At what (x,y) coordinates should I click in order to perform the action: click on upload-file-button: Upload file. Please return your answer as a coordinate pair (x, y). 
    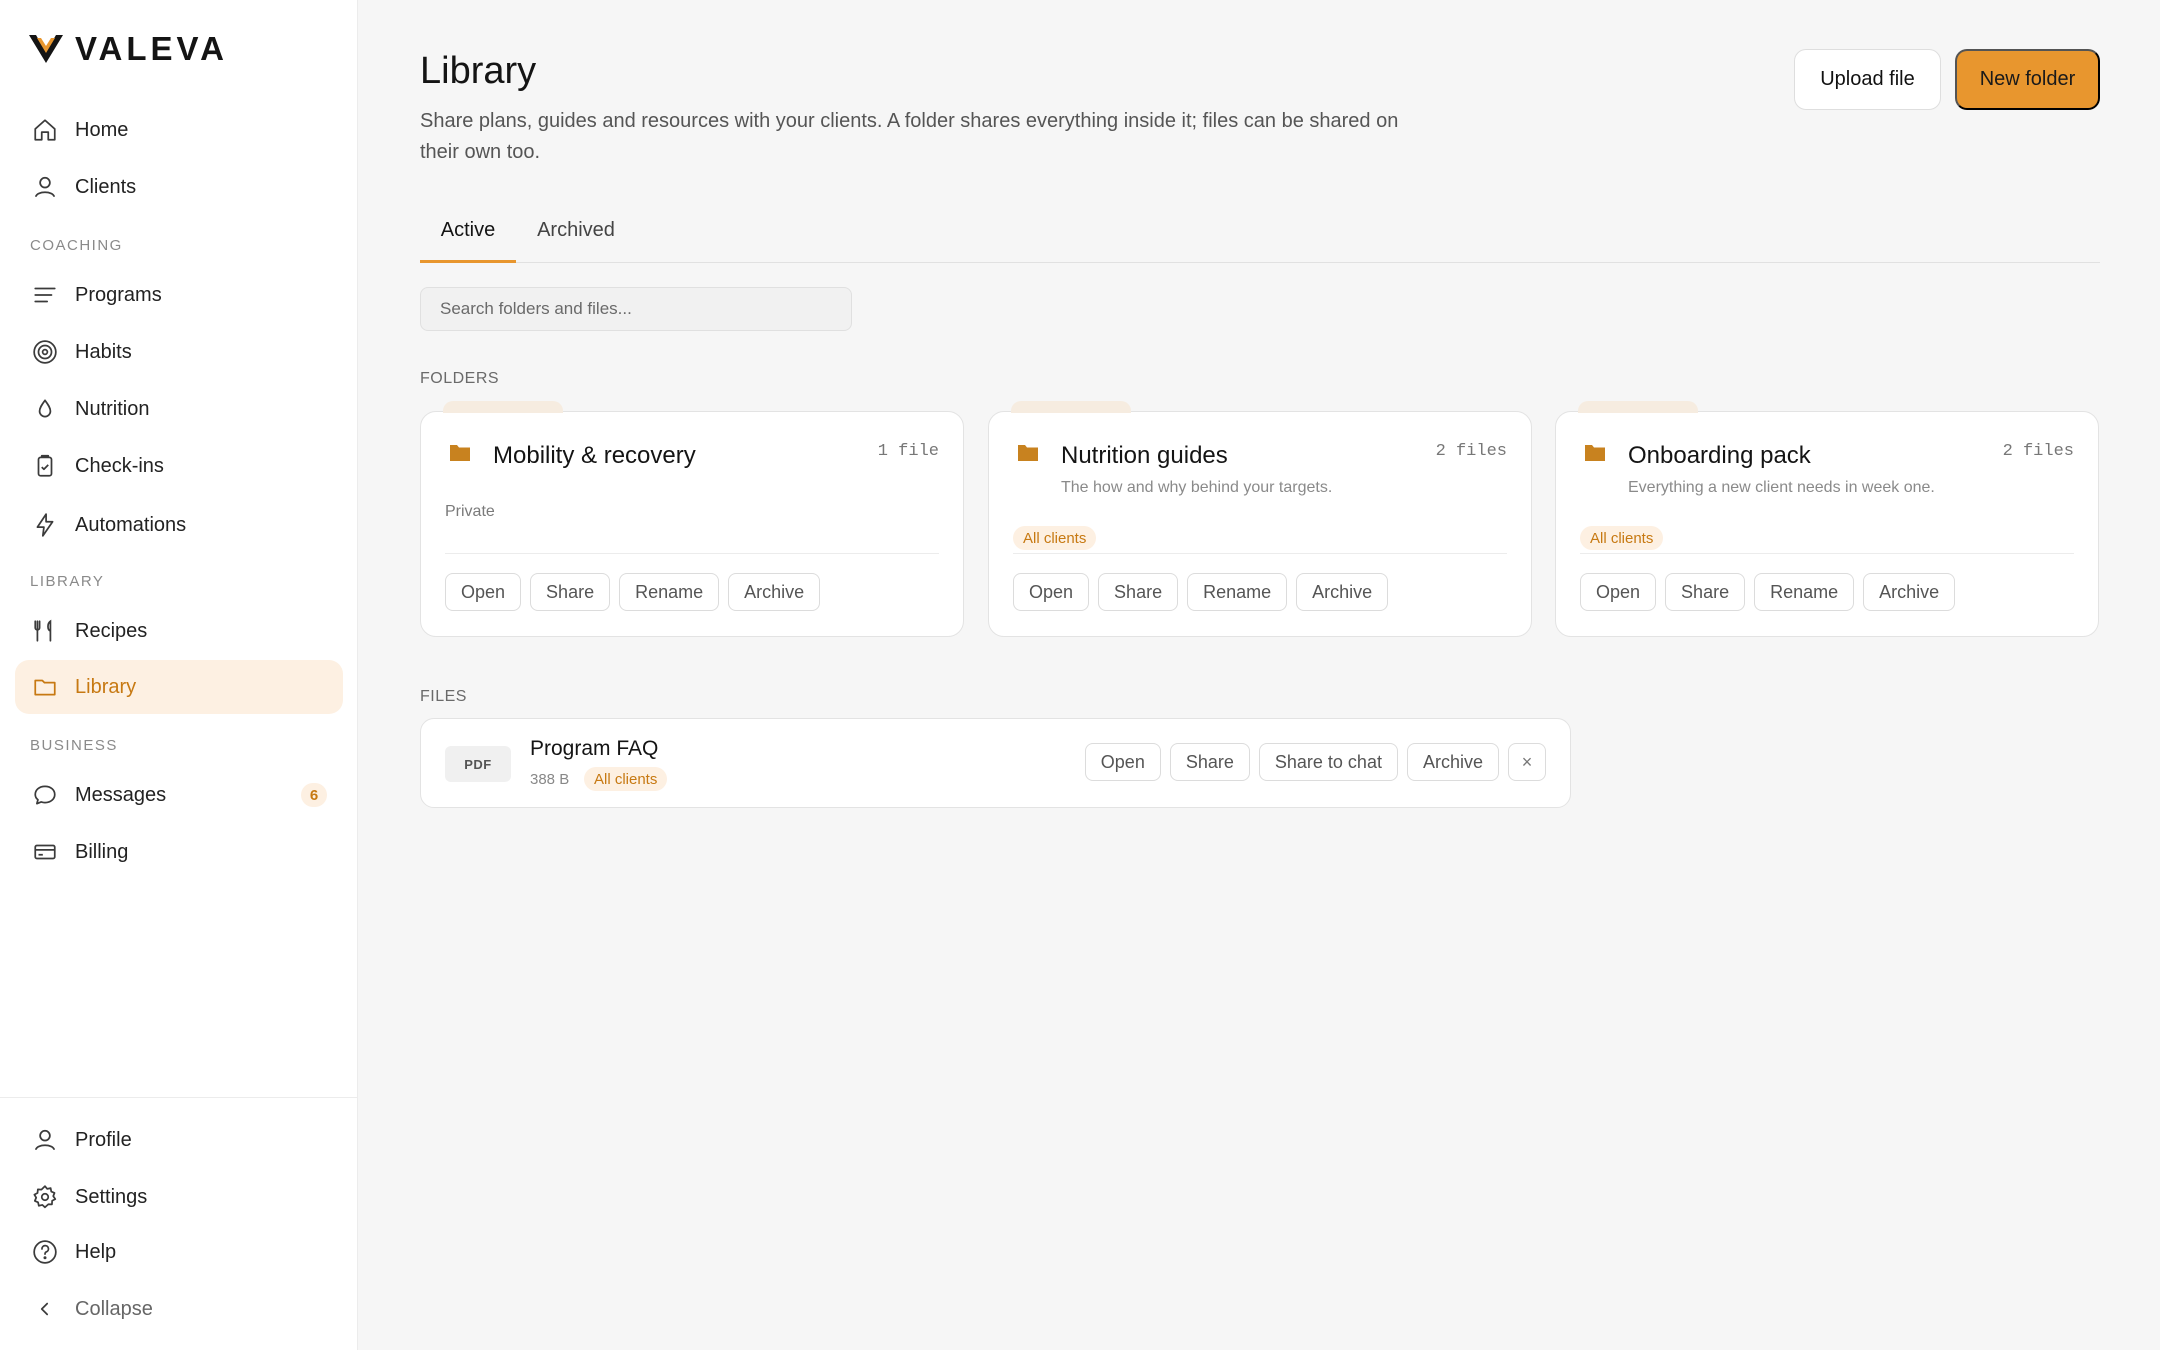
    Looking at the image, I should click on (1867, 79).